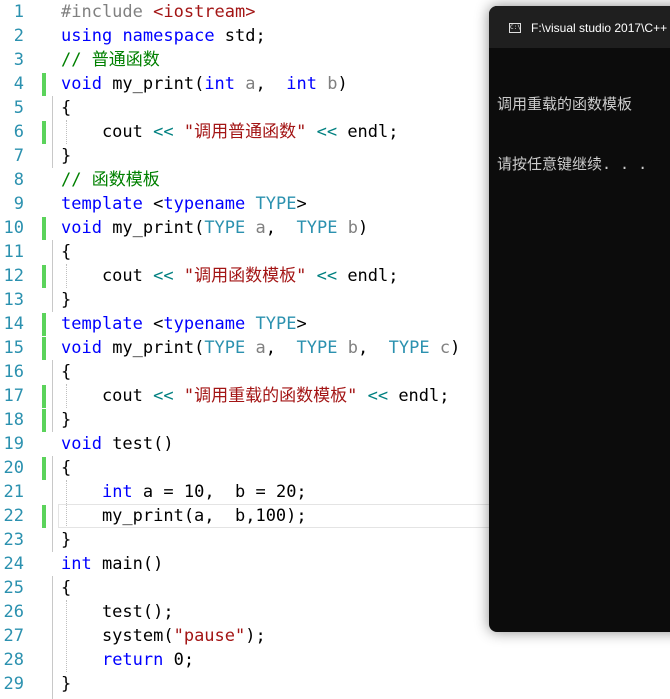 This screenshot has width=670, height=699. I want to click on line-number: 17, so click(13, 396).